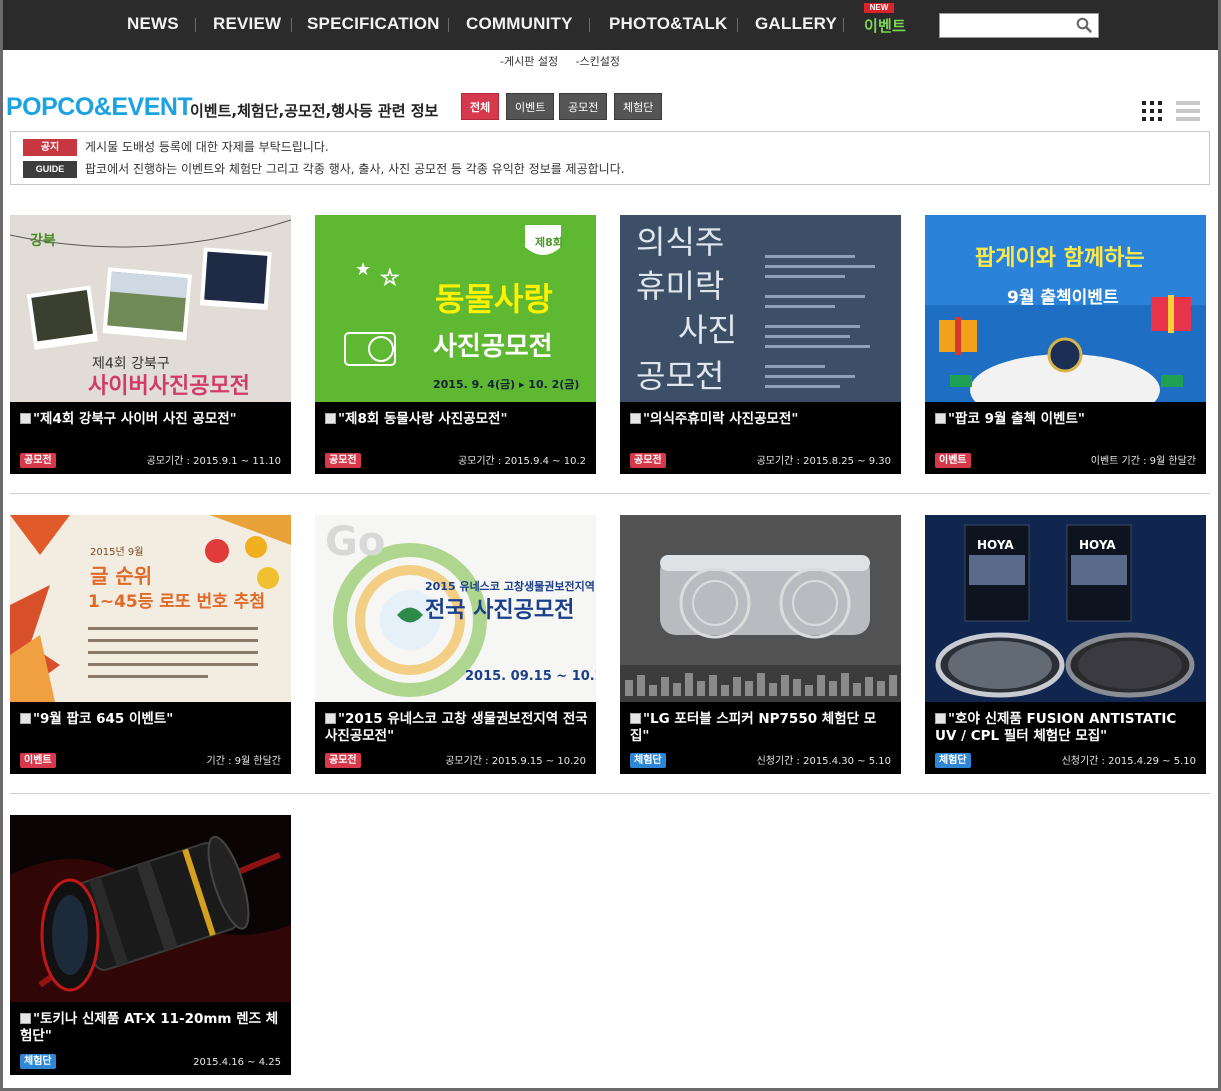 This screenshot has width=1221, height=1091. Describe the element at coordinates (243, 761) in the screenshot. I see `post-period: 기간 : 9월 한달간` at that location.